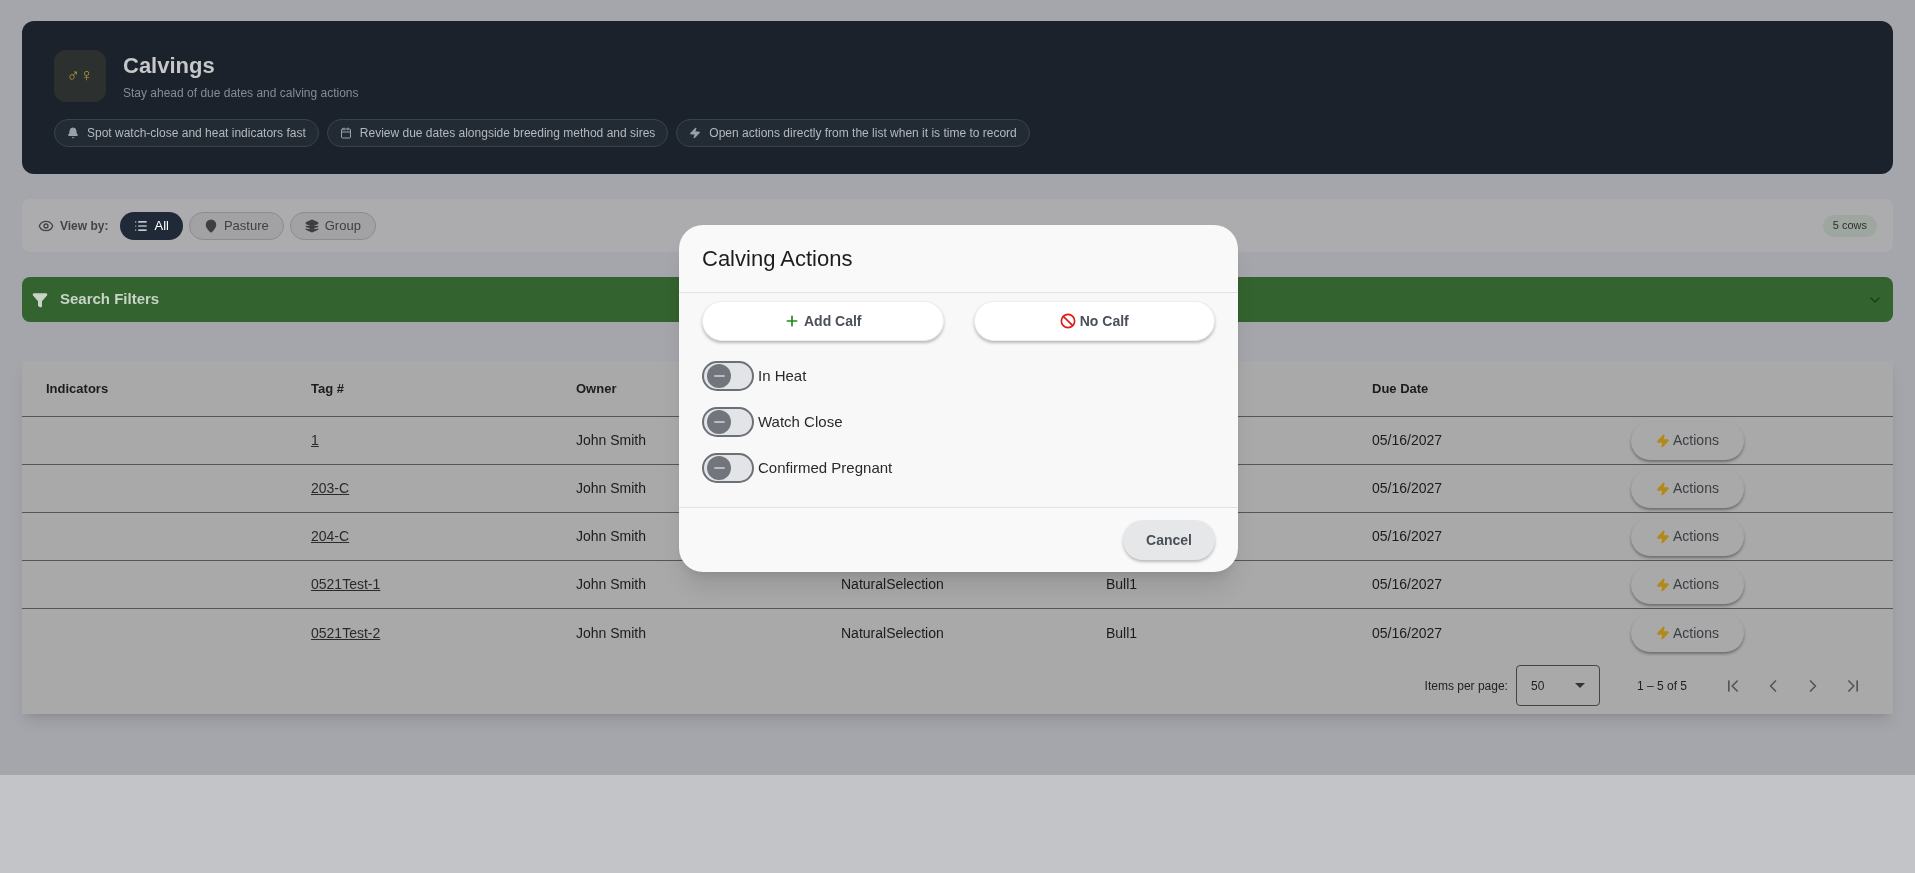  What do you see at coordinates (84, 226) in the screenshot?
I see `view-by-label: View by:` at bounding box center [84, 226].